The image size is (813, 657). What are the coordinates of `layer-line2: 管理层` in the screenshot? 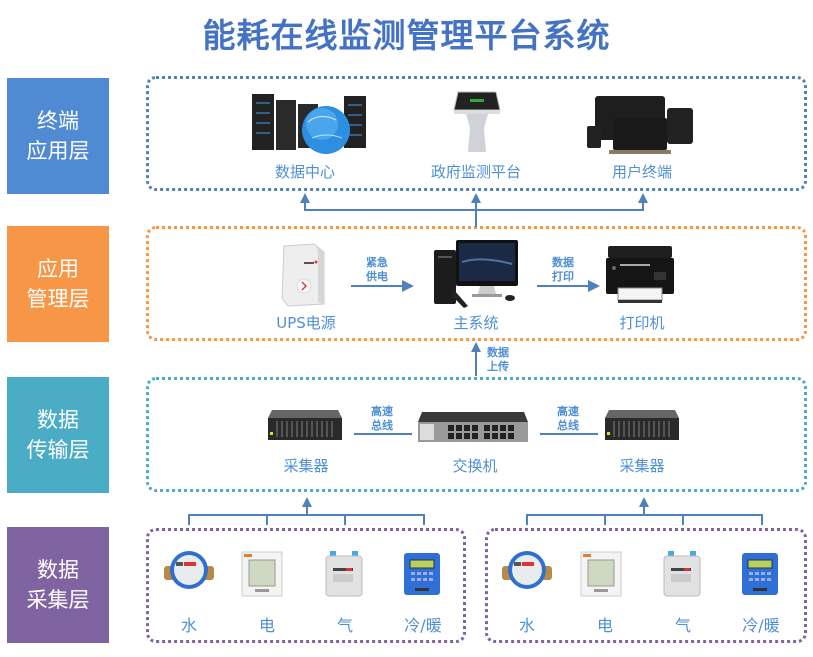 It's located at (58, 299).